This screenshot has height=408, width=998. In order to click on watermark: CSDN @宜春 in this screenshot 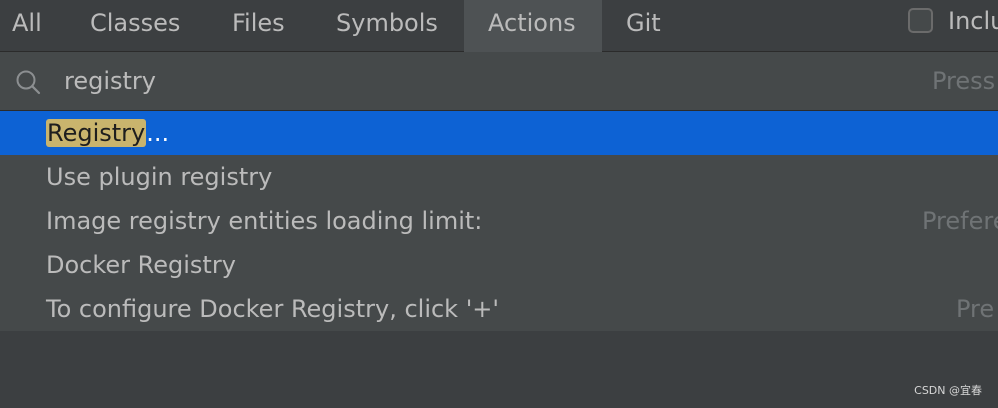, I will do `click(948, 390)`.